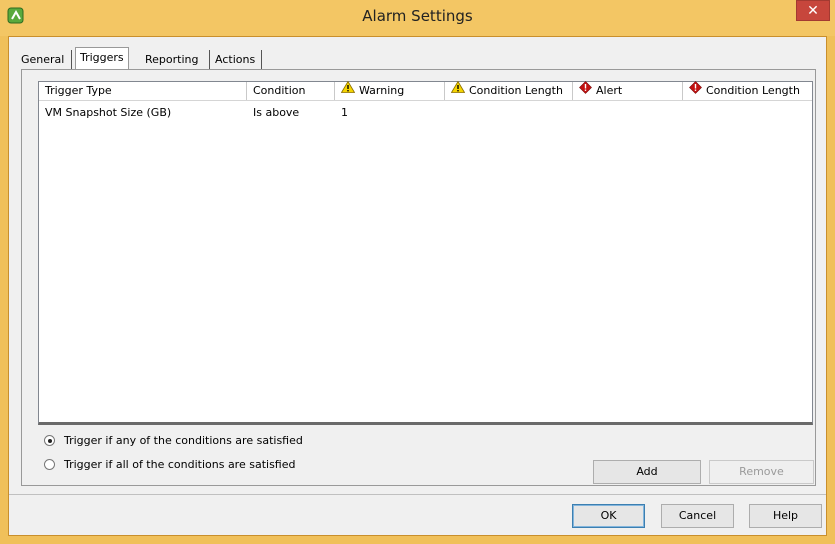  What do you see at coordinates (273, 113) in the screenshot?
I see `cell-condition: Is above` at bounding box center [273, 113].